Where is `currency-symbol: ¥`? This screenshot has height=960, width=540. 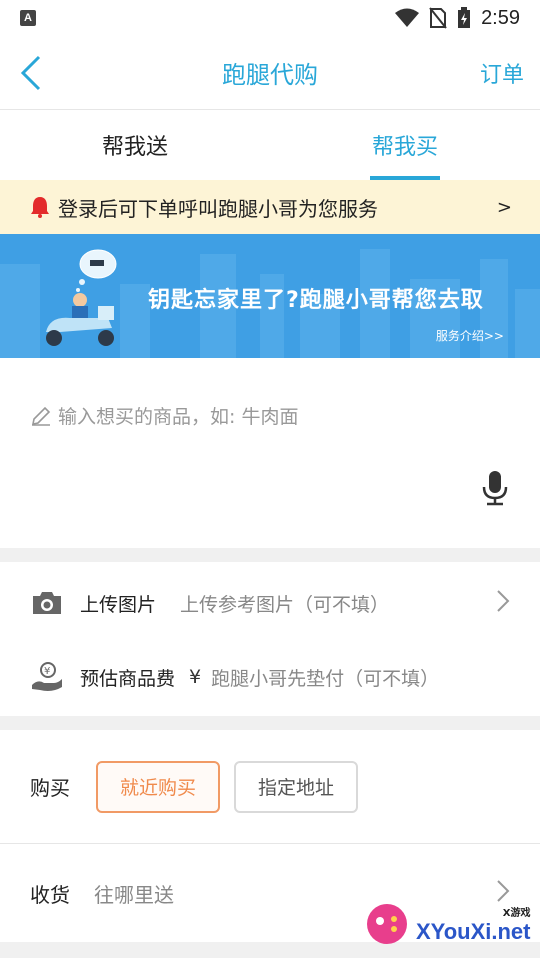 currency-symbol: ¥ is located at coordinates (195, 677).